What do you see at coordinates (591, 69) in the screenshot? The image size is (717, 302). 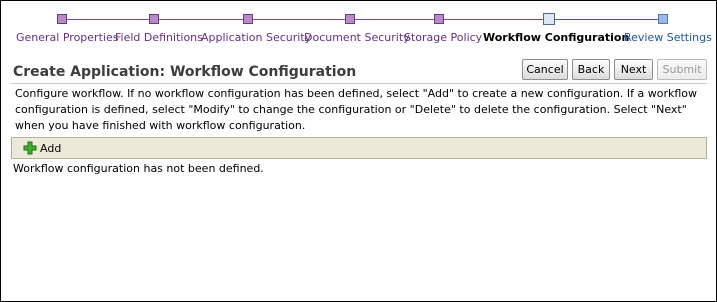 I see `back-button: Back` at bounding box center [591, 69].